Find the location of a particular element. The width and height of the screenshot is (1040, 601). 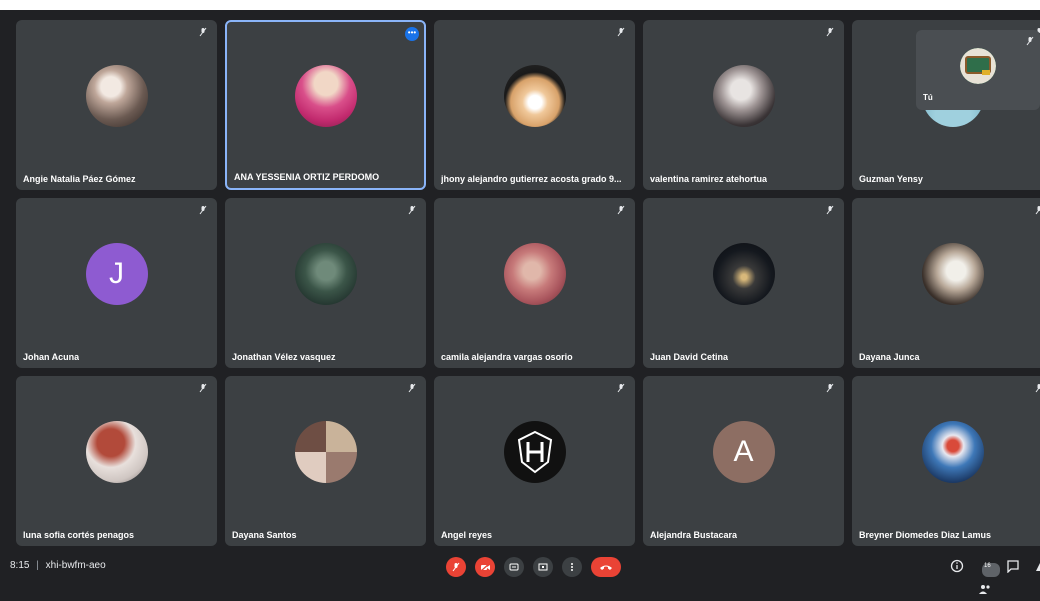

info-button is located at coordinates (957, 566).